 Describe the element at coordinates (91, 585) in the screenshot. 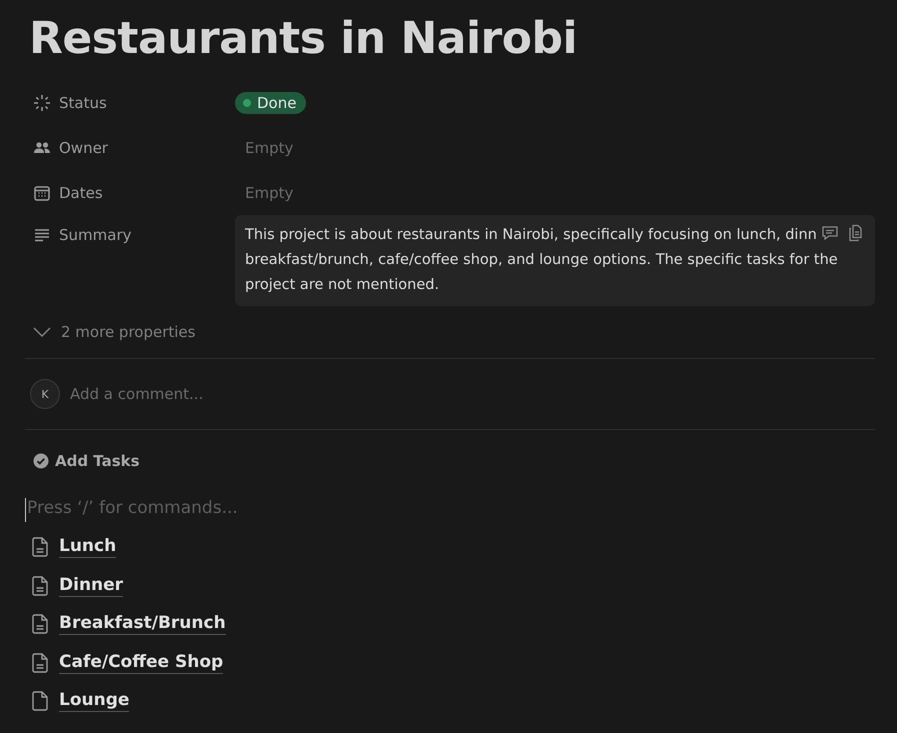

I see `page-link: Dinner` at that location.